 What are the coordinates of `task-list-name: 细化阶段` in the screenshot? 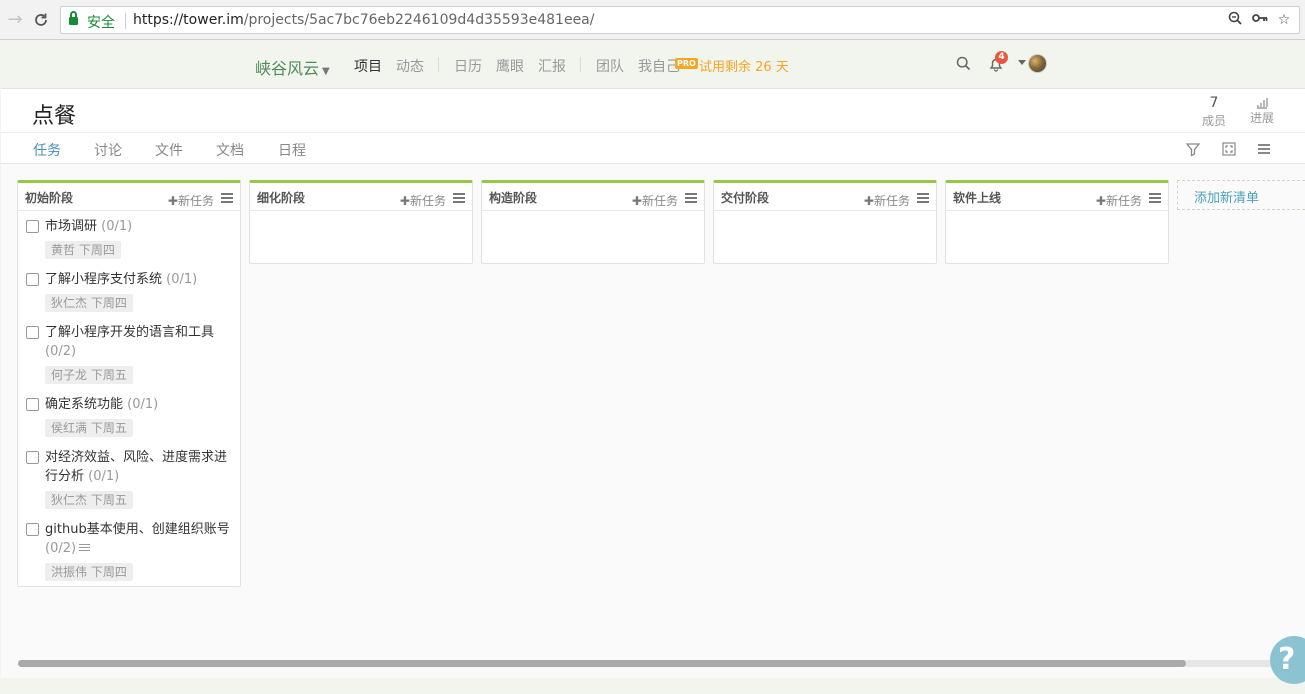 It's located at (281, 198).